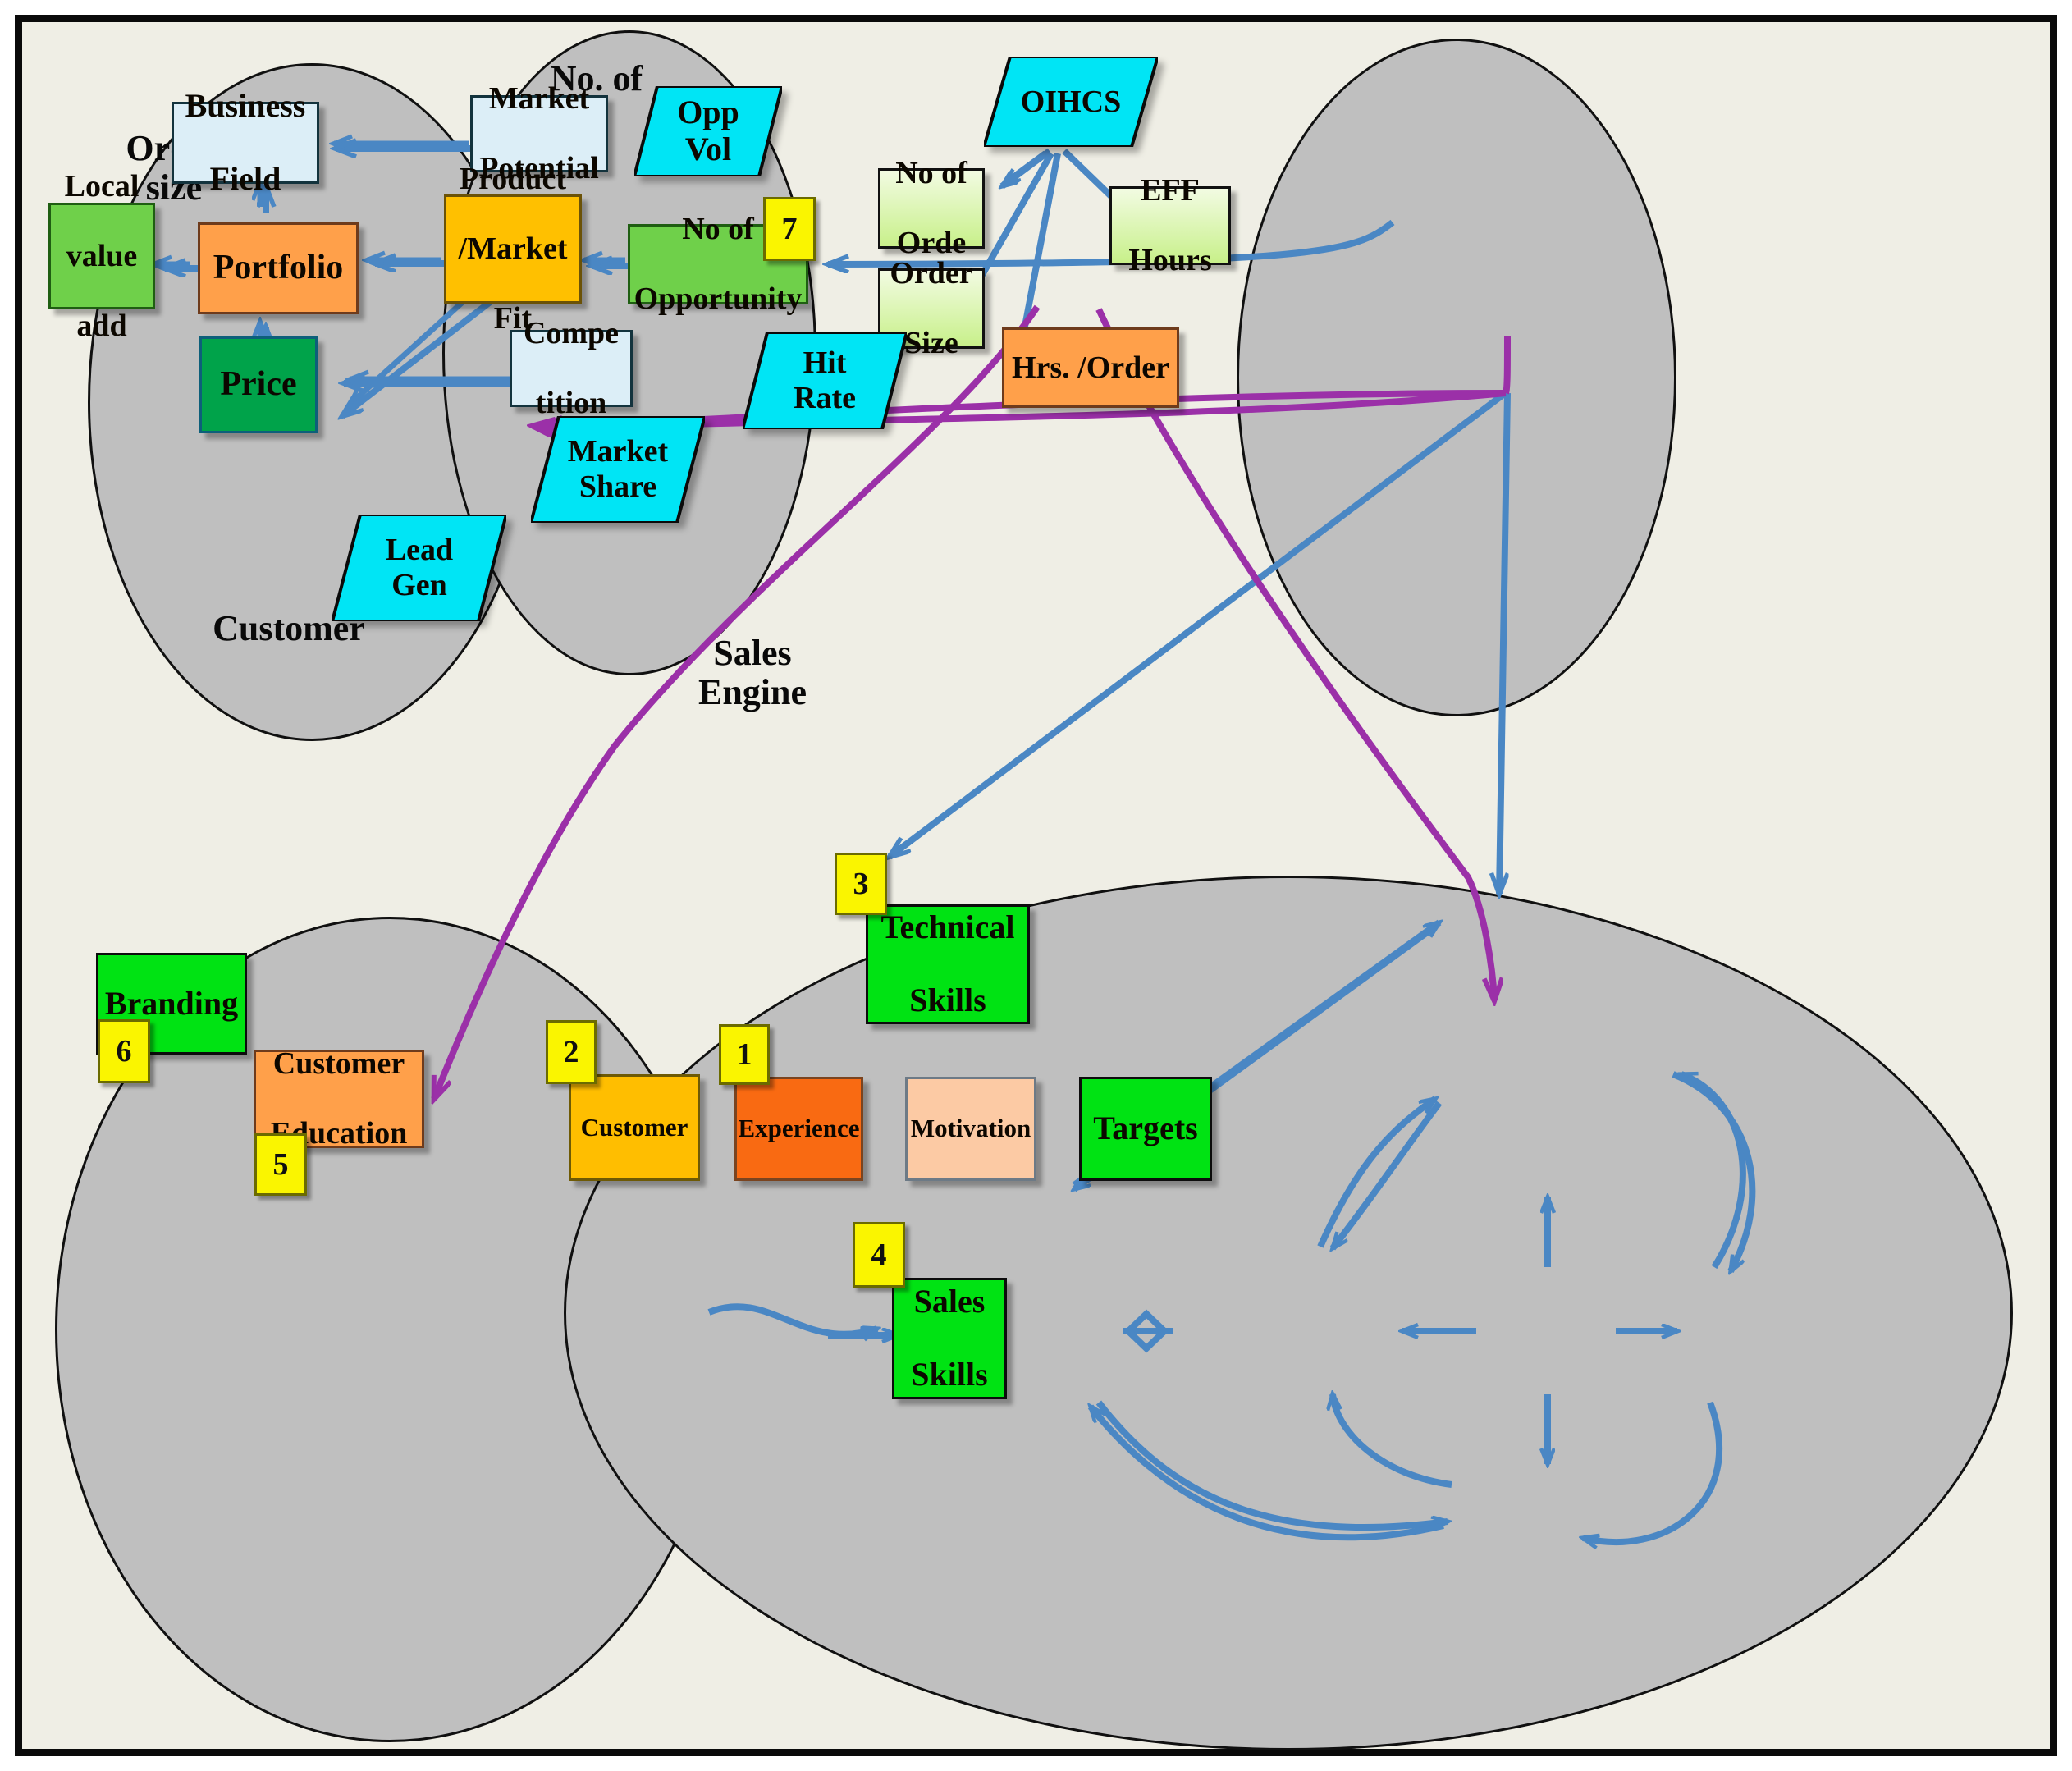 This screenshot has height=1771, width=2072. I want to click on shape-lead-gen: Lead Gen, so click(419, 568).